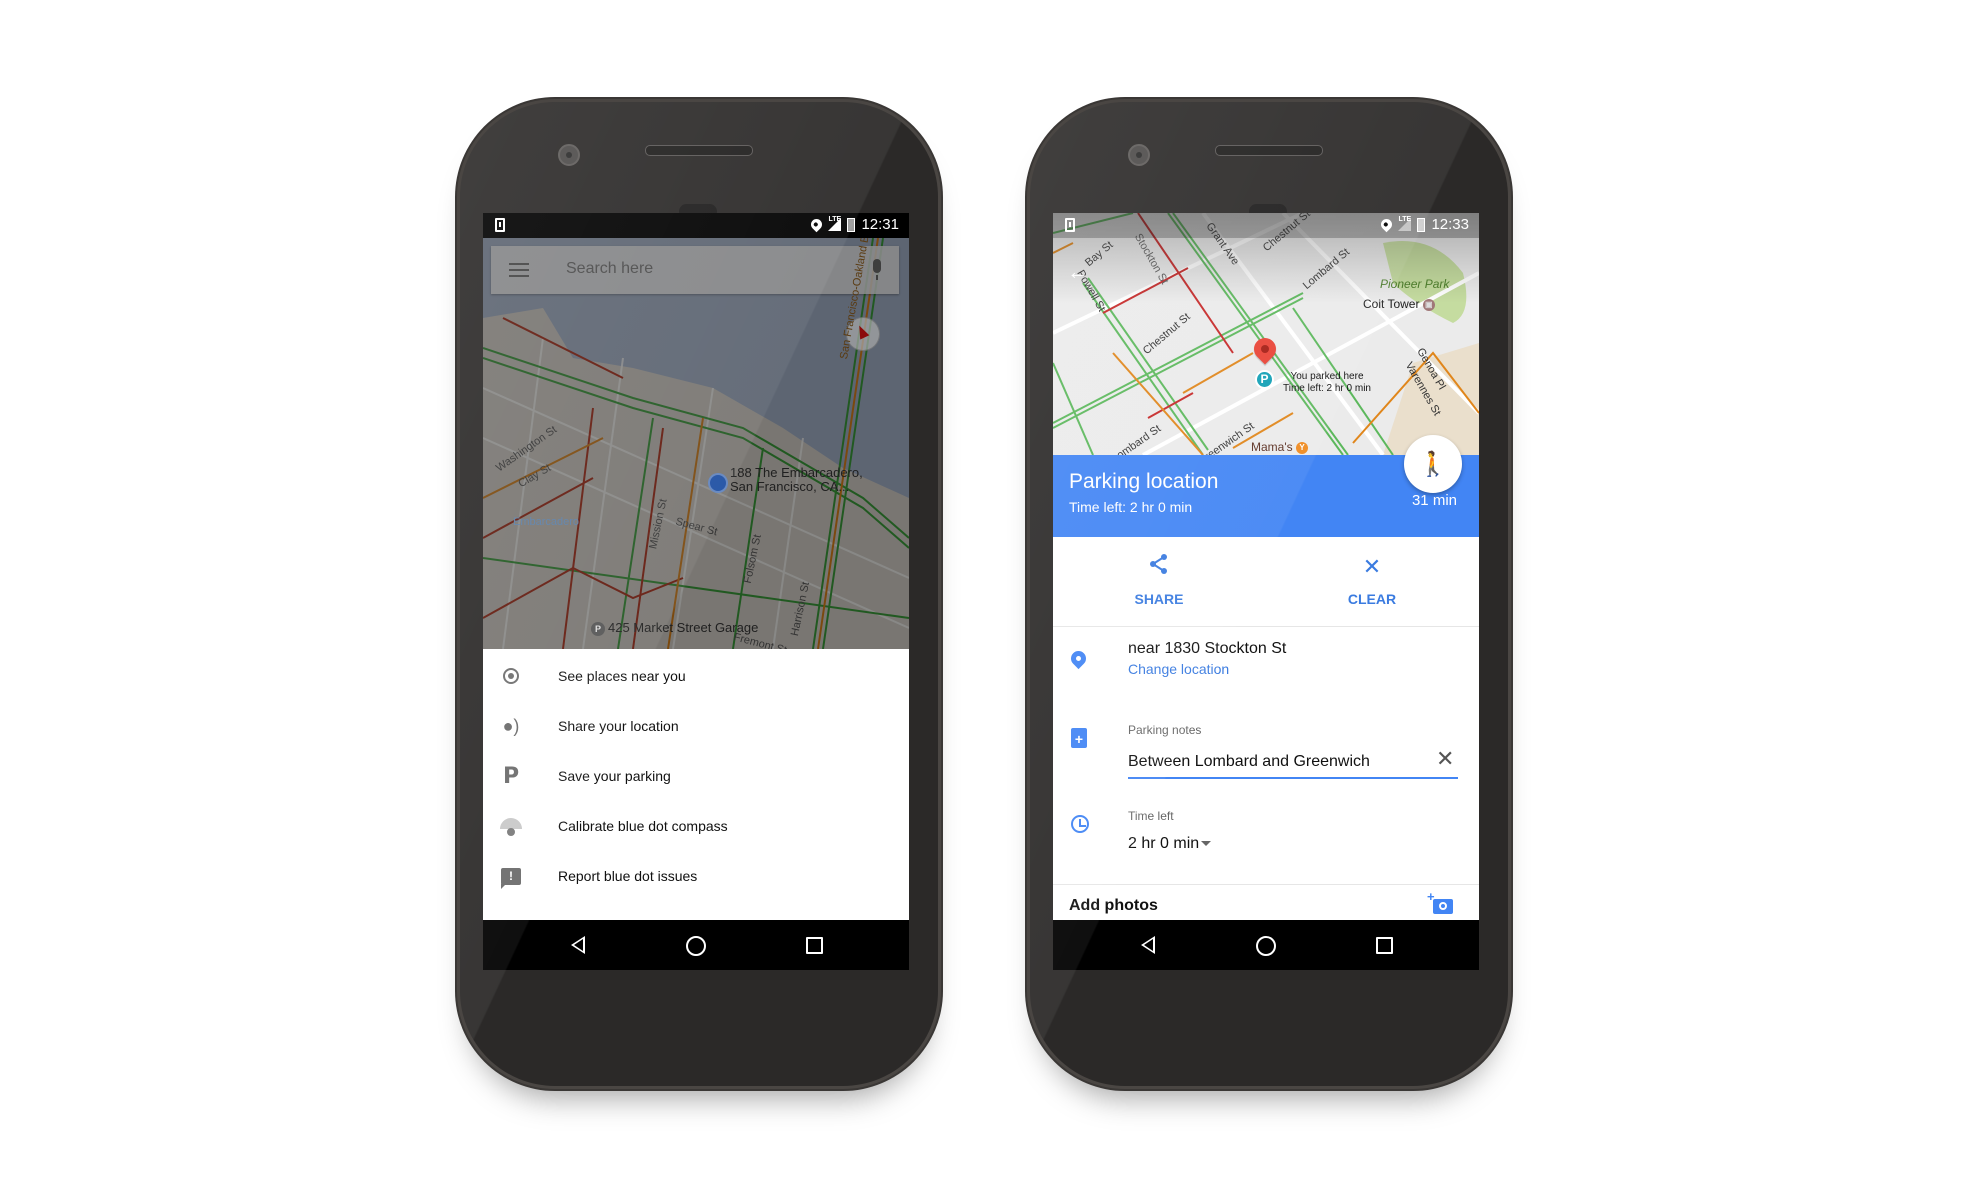 The image size is (1969, 1200). What do you see at coordinates (718, 483) in the screenshot?
I see `current-location-dot` at bounding box center [718, 483].